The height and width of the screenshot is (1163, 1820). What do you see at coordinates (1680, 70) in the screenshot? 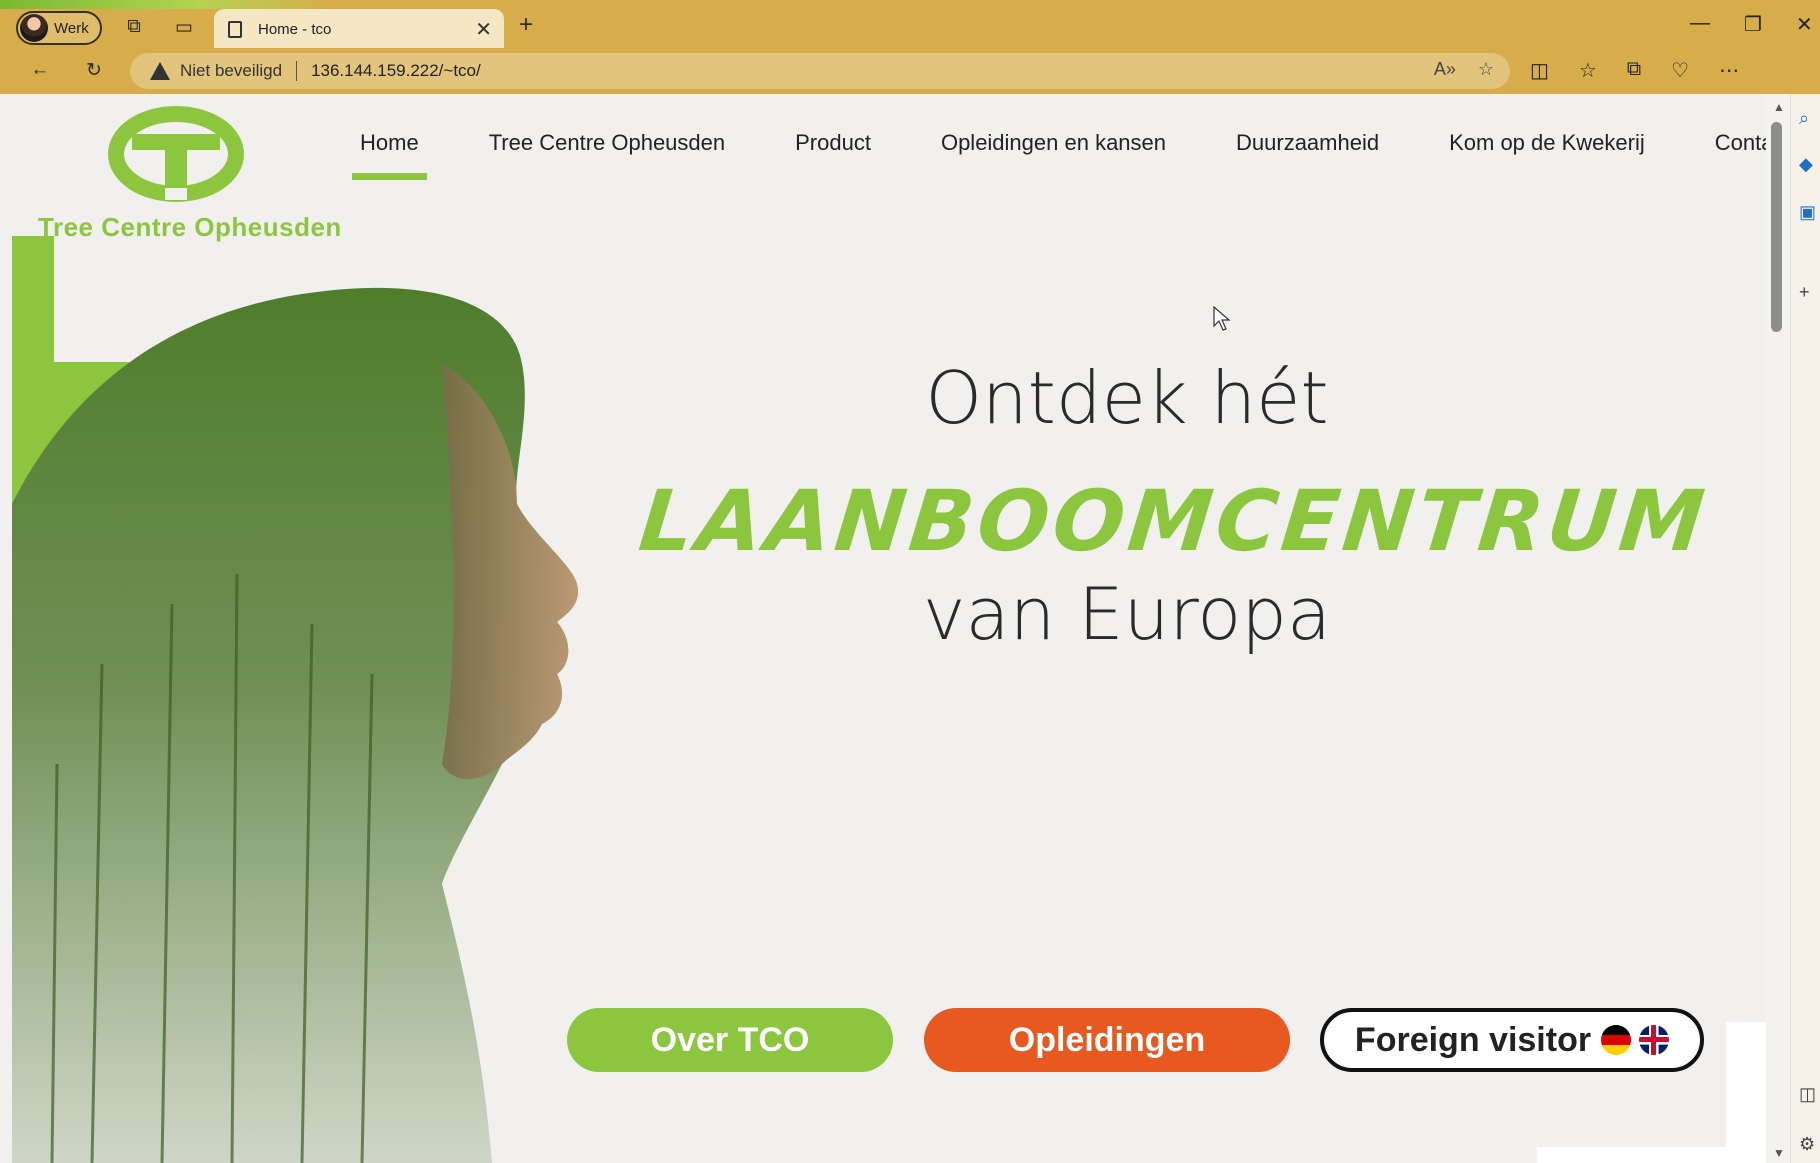
I see `browser-essentials-icon: ♡` at bounding box center [1680, 70].